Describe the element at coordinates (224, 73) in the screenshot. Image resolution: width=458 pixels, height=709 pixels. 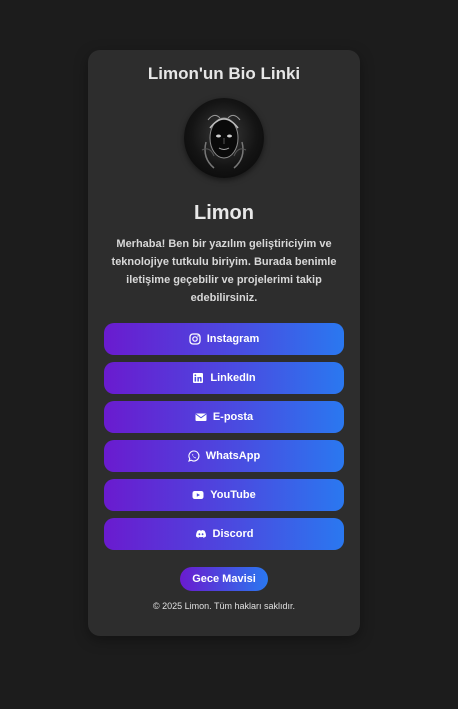
I see `page-title: Limon'un Bio Linki` at that location.